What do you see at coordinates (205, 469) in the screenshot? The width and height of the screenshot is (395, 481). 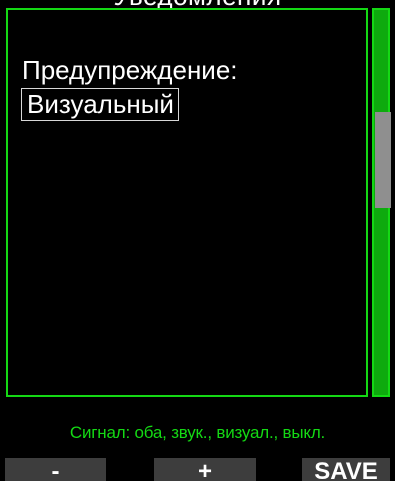 I see `increase-button: +` at bounding box center [205, 469].